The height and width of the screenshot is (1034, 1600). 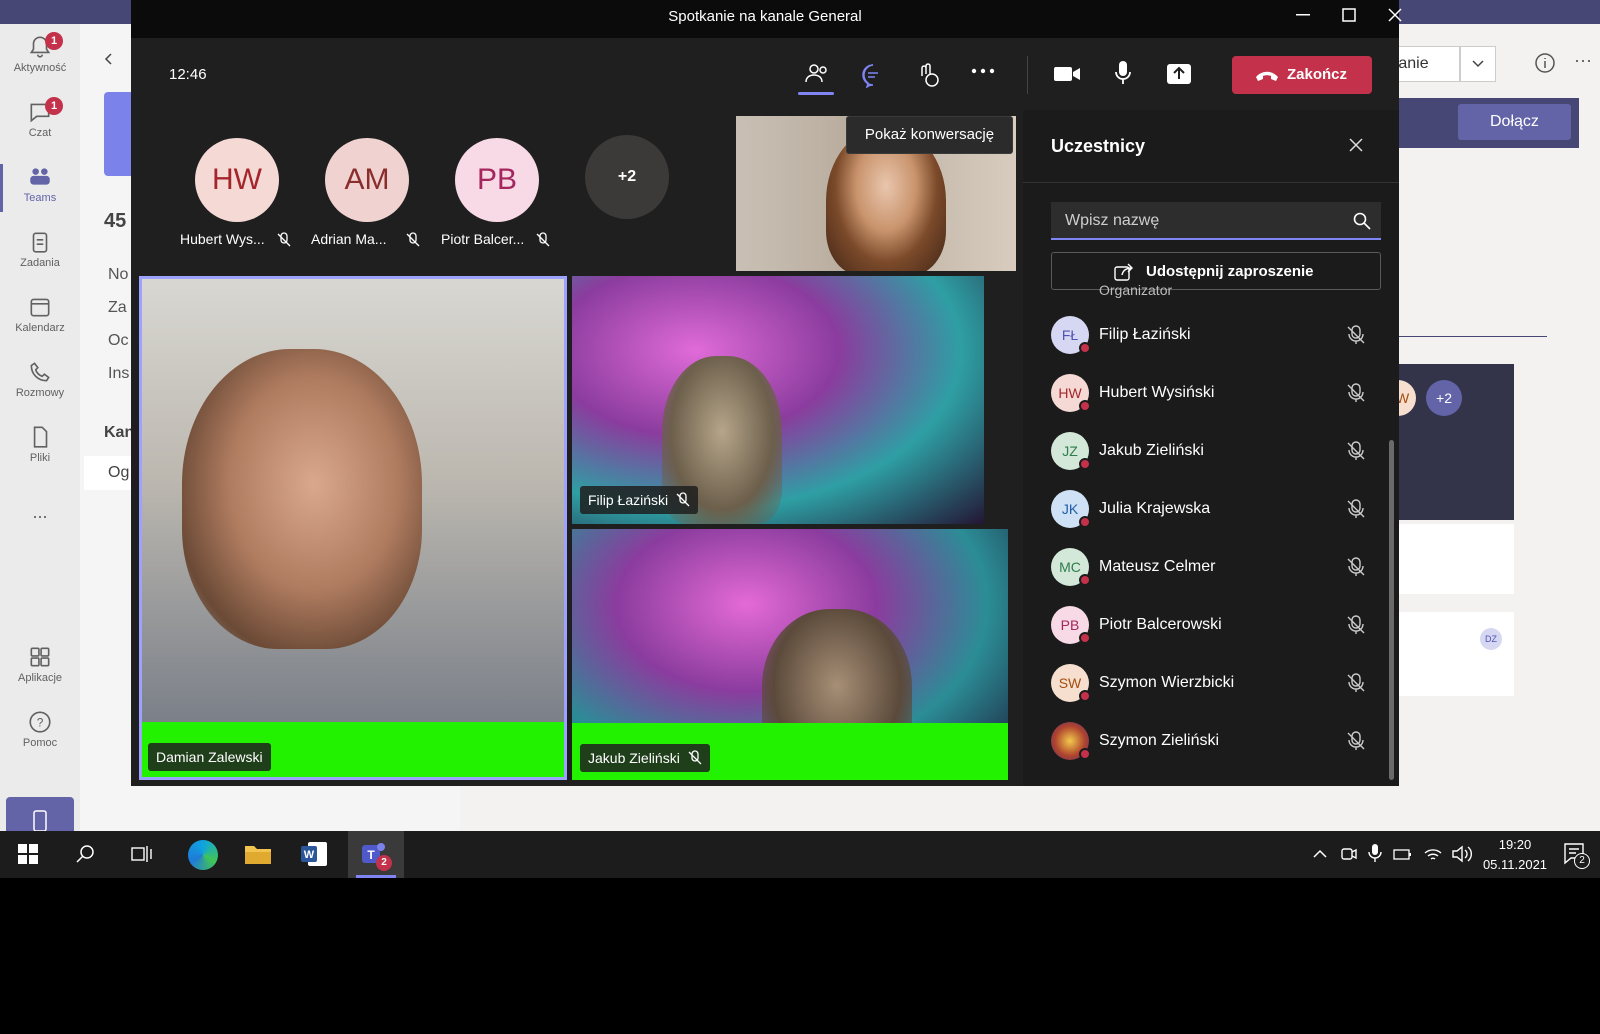 What do you see at coordinates (314, 854) in the screenshot?
I see `taskbar-word: W` at bounding box center [314, 854].